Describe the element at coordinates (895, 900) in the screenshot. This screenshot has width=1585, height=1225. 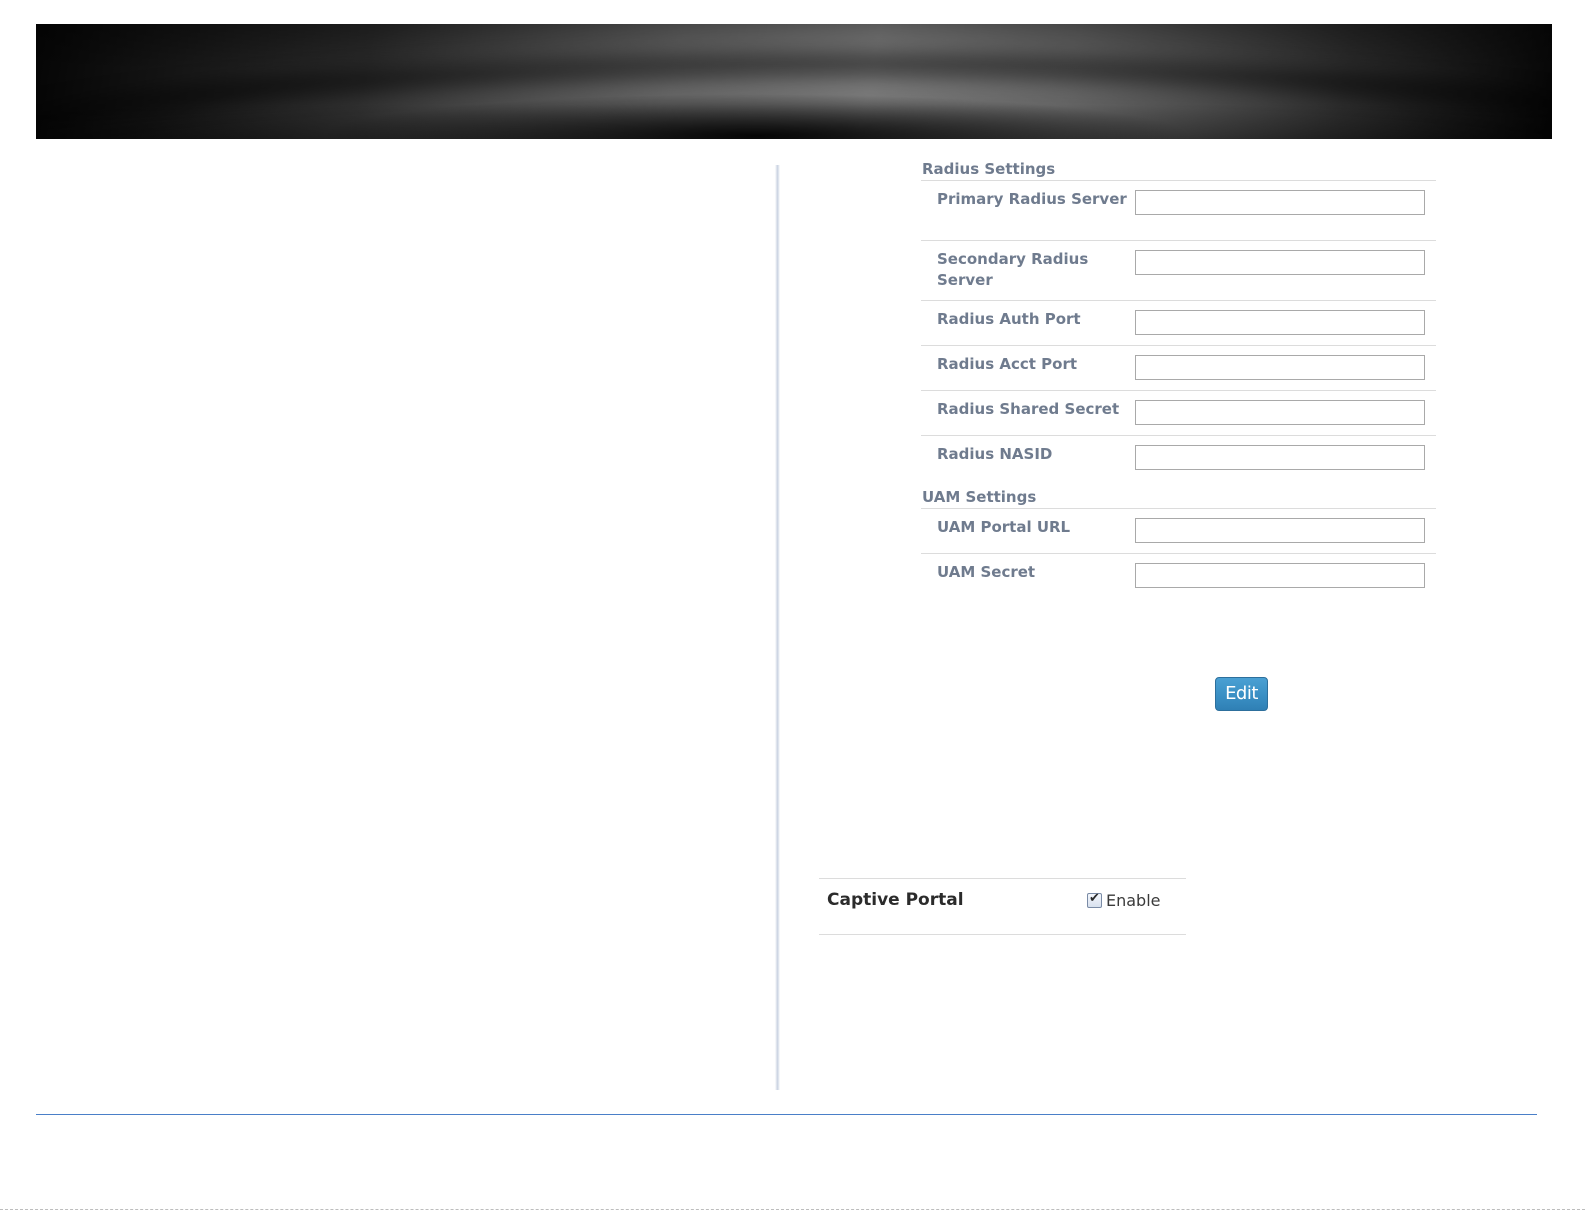
I see `captive-portal-label: Captive Portal` at that location.